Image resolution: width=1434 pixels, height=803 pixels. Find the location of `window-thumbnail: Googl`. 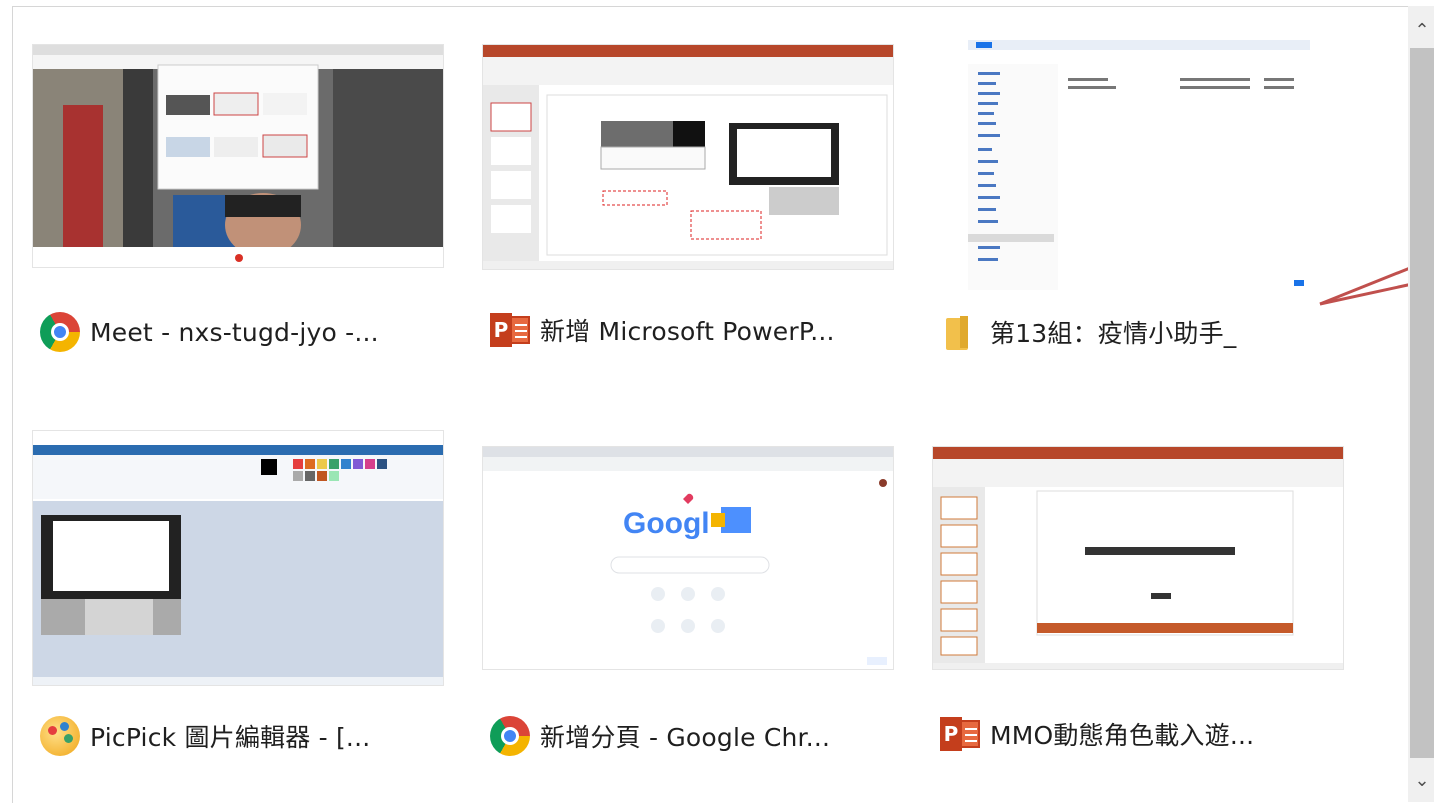

window-thumbnail: Googl is located at coordinates (688, 558).